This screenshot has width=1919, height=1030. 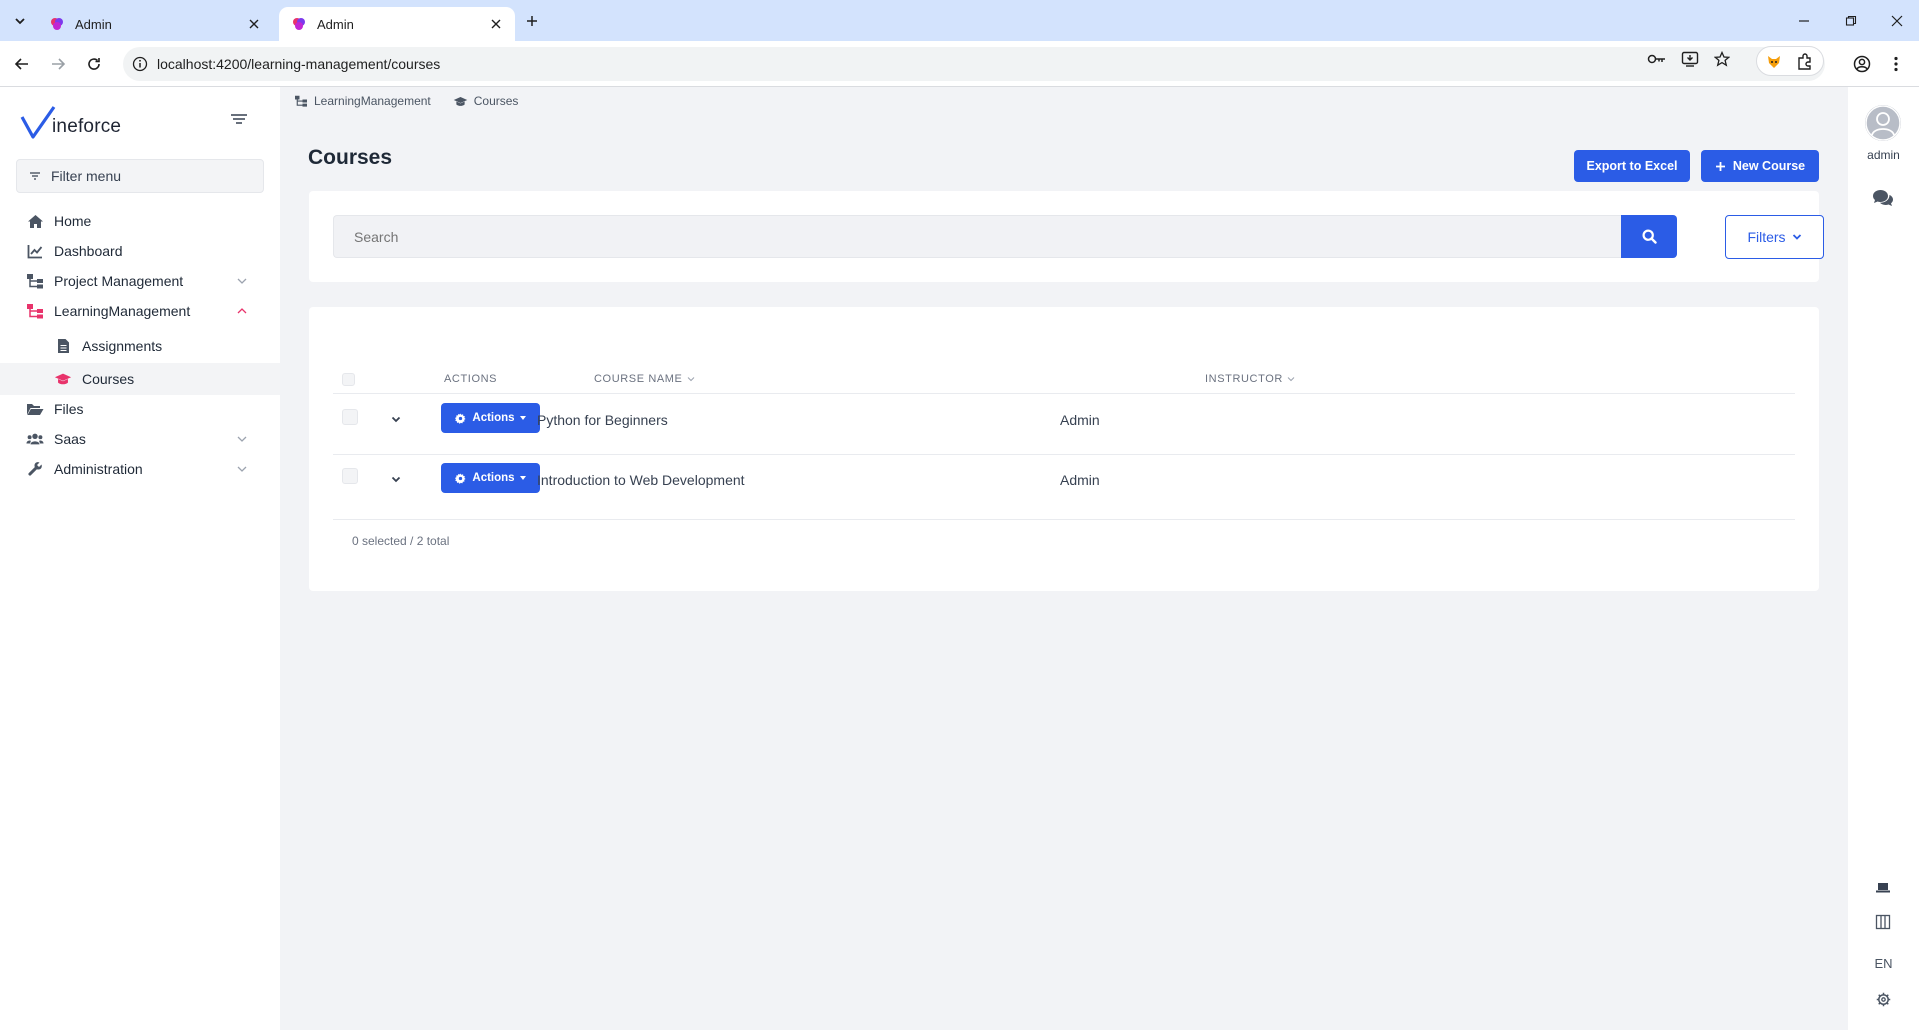 I want to click on vineforce-logo: ineforce, so click(x=70, y=123).